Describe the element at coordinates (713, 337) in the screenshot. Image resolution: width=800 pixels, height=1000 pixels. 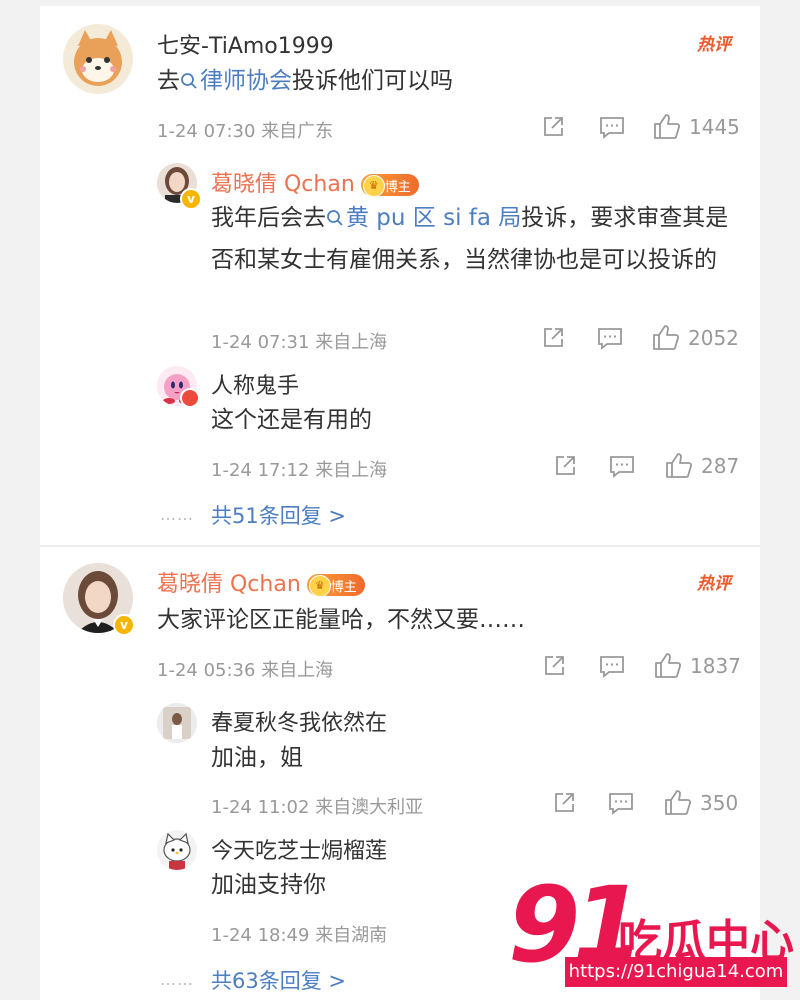
I see `like-count: 2052` at that location.